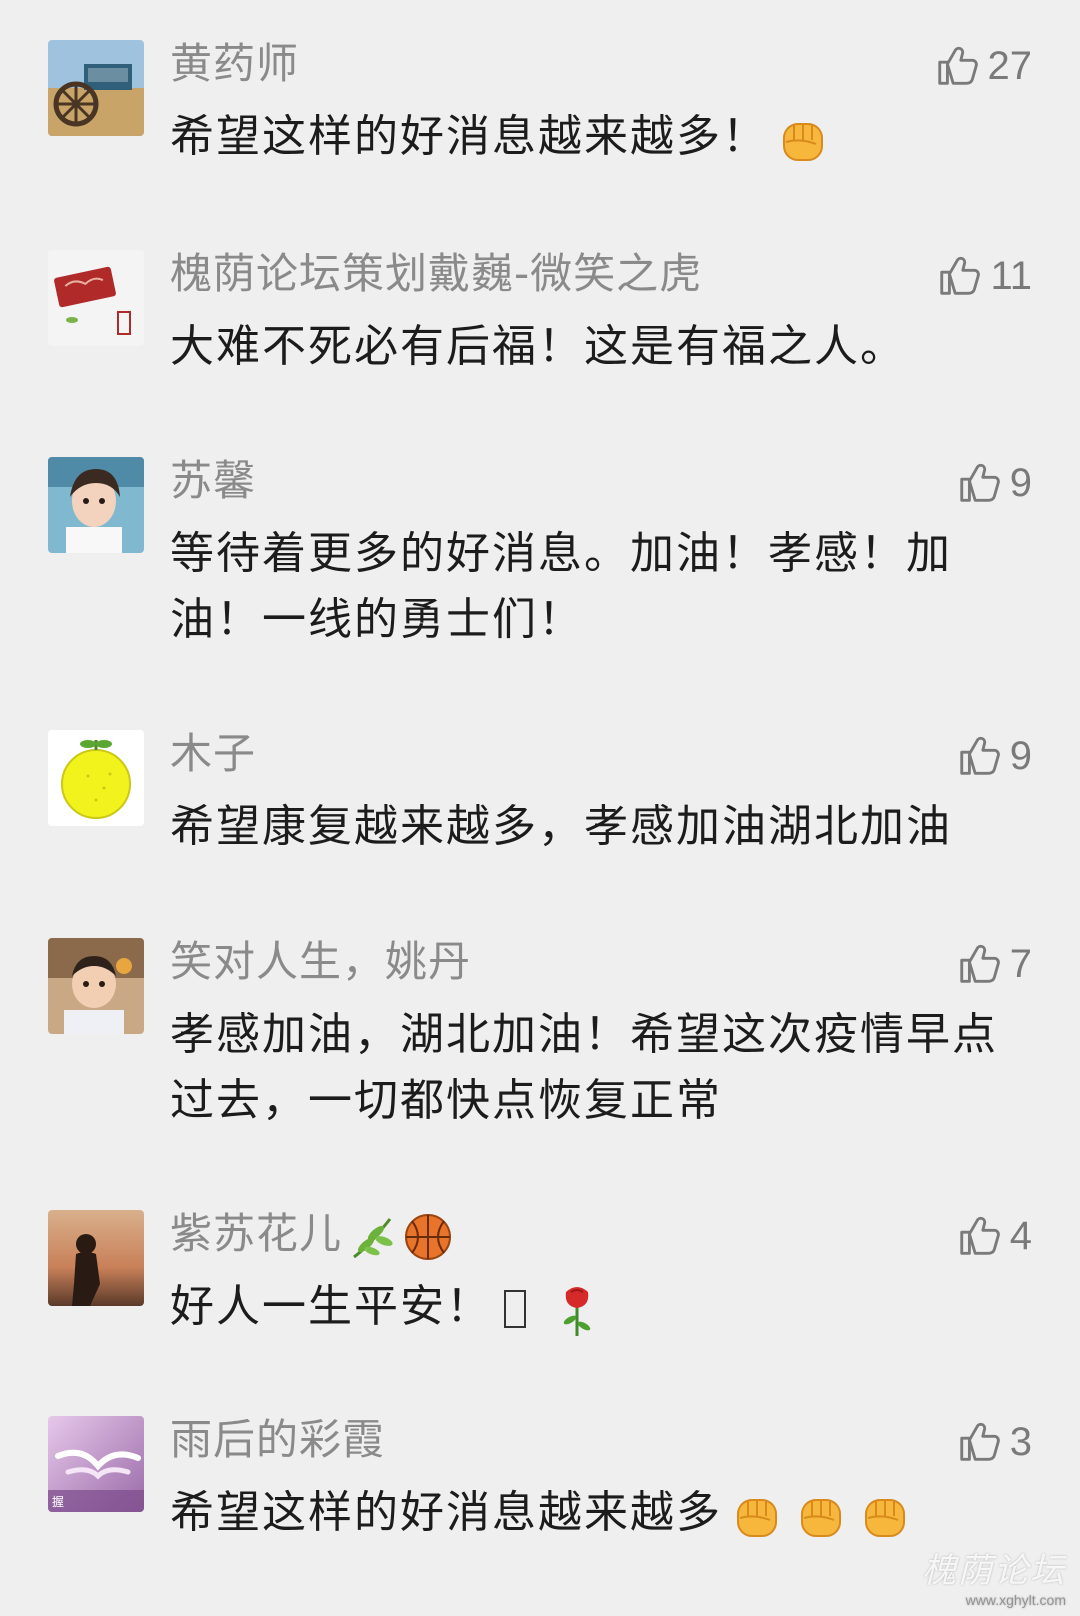 Image resolution: width=1080 pixels, height=1616 pixels. Describe the element at coordinates (1020, 1441) in the screenshot. I see `like-count: 3` at that location.